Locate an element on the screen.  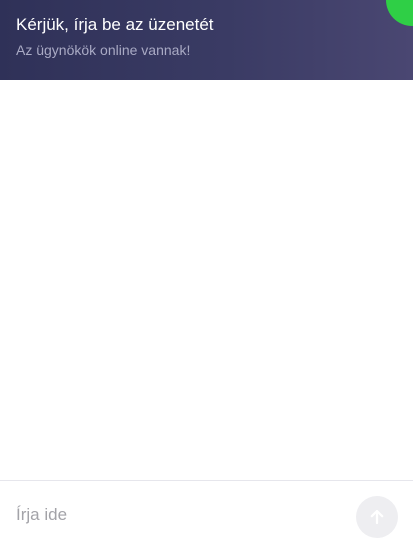
header-title: Kérjük, írja be az üzenetét is located at coordinates (115, 24).